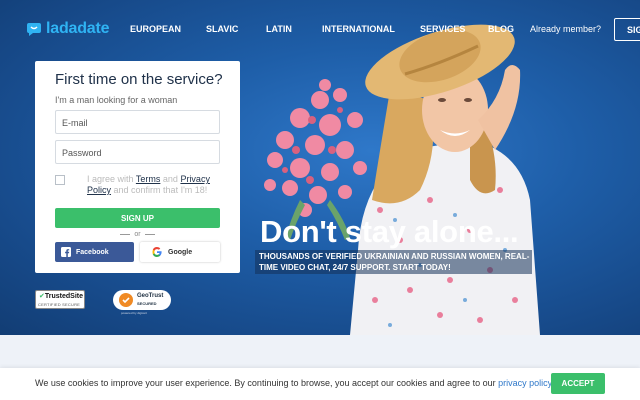 The width and height of the screenshot is (640, 400). What do you see at coordinates (157, 252) in the screenshot?
I see `google-icon` at bounding box center [157, 252].